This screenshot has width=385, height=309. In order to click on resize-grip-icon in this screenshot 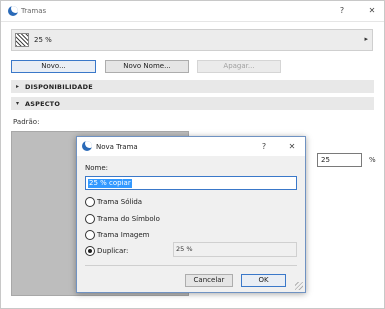, I will do `click(299, 286)`.